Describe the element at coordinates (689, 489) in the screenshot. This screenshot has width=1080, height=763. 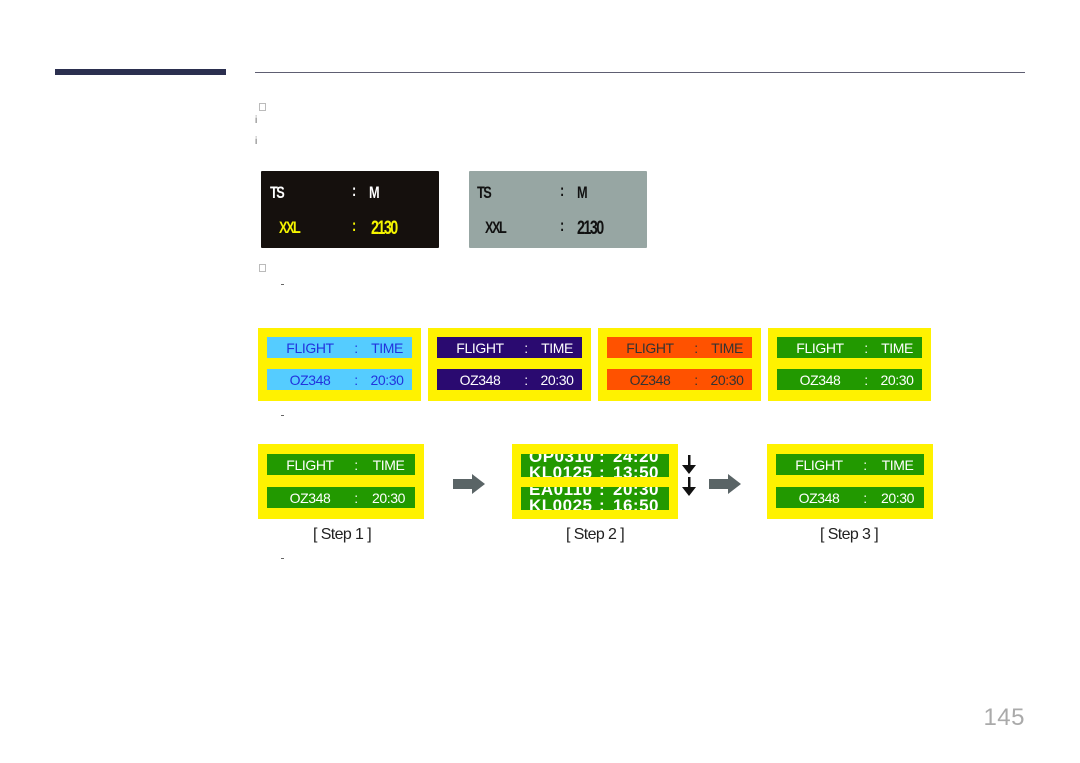
I see `down-arrow-icon` at that location.